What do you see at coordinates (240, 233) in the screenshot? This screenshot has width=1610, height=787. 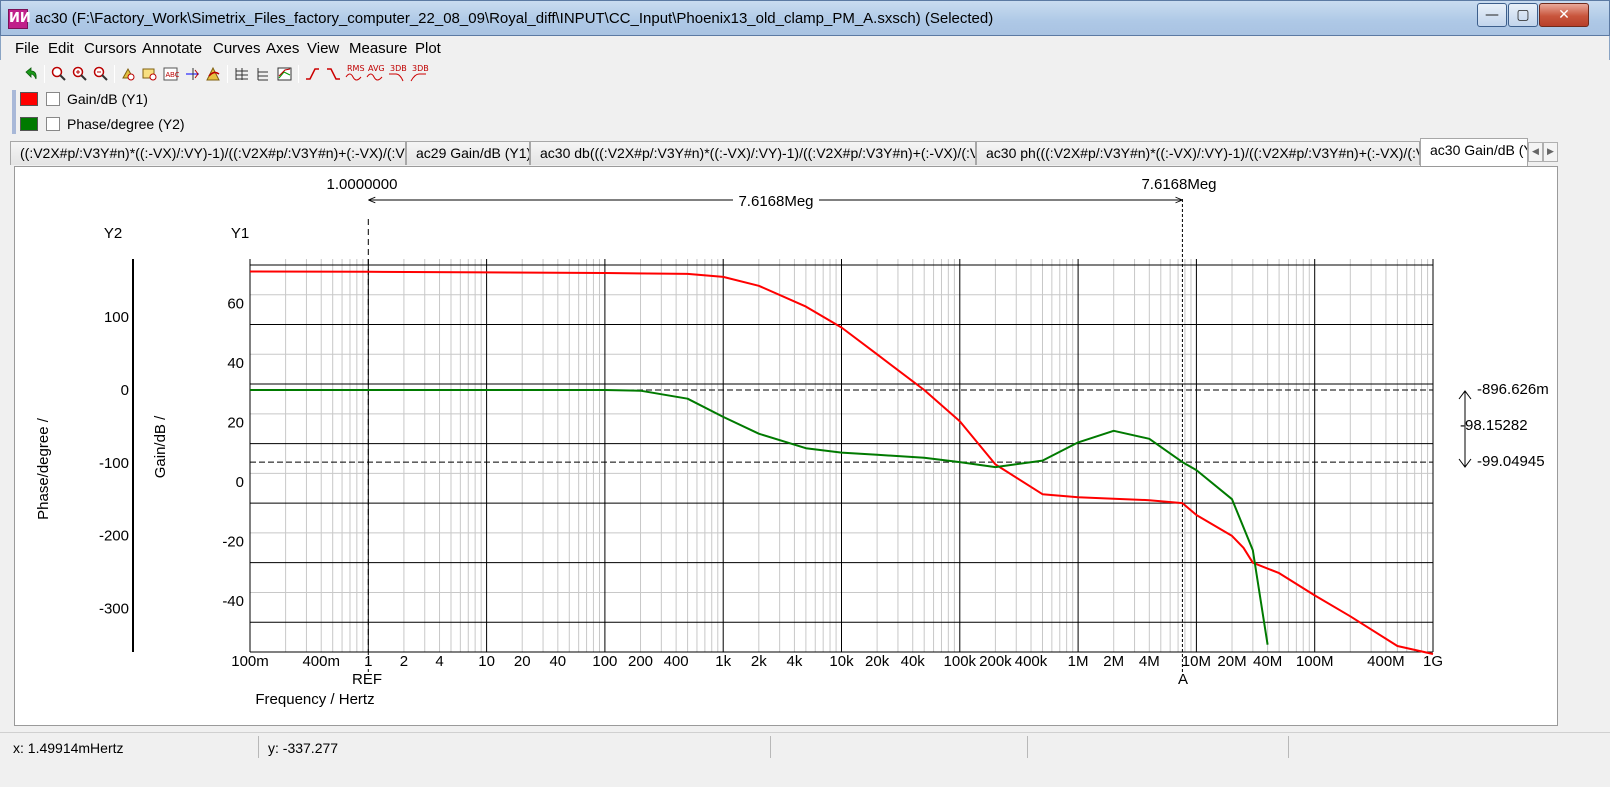 I see `y1-axis-title: Y1` at bounding box center [240, 233].